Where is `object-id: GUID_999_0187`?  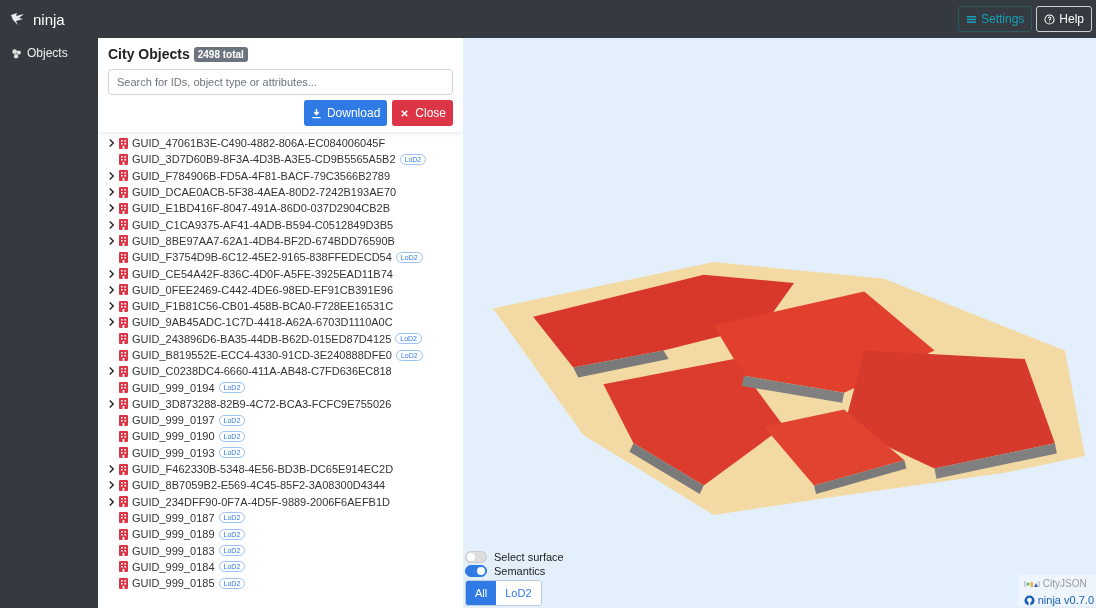
object-id: GUID_999_0187 is located at coordinates (173, 517).